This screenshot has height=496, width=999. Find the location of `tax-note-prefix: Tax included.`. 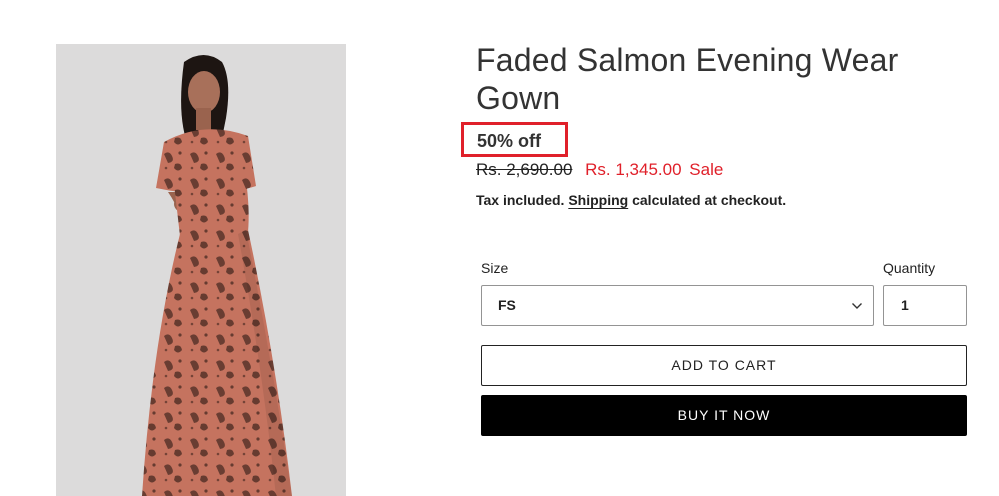

tax-note-prefix: Tax included. is located at coordinates (520, 200).